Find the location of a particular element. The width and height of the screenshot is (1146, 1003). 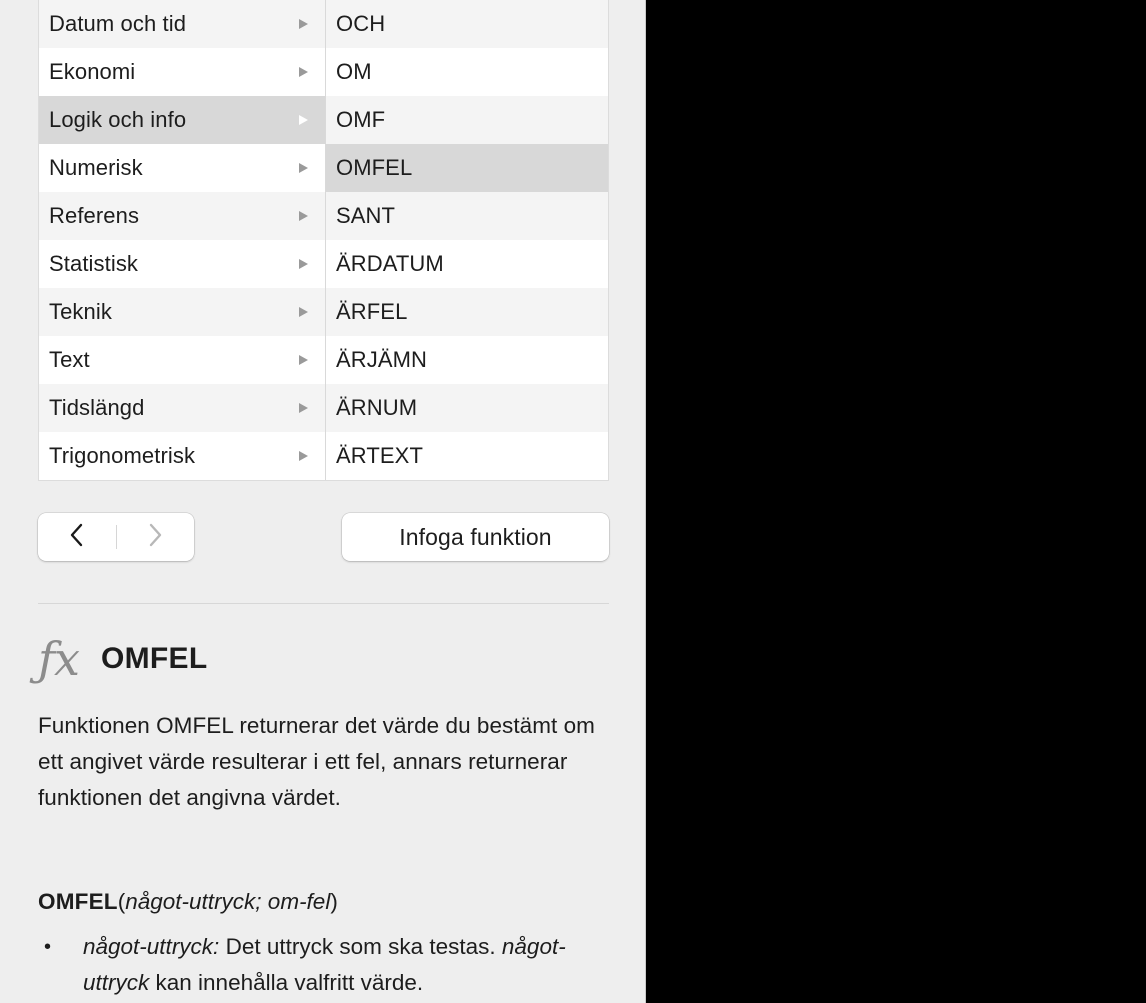

insert-function-button: Infoga funktion is located at coordinates (475, 537).